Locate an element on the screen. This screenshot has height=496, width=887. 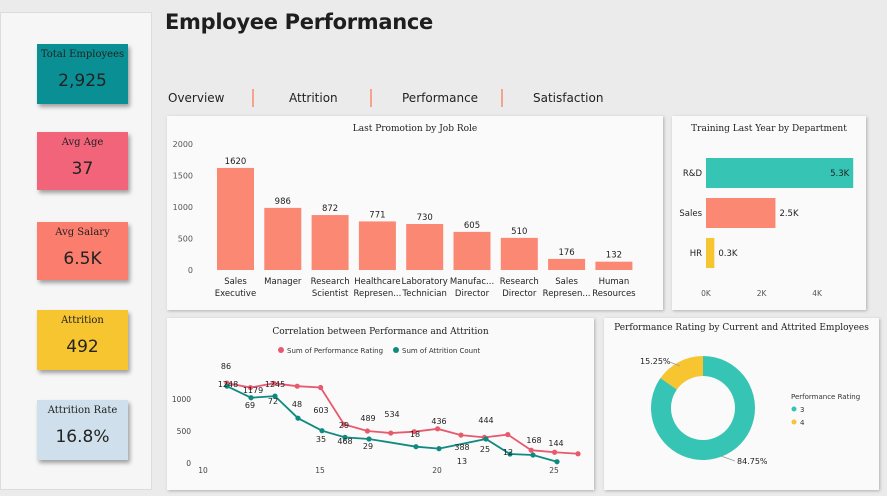
performance-rating-donut-chart: 15.25% 84.75% Performance Rating 3 4 is located at coordinates (750, 411).